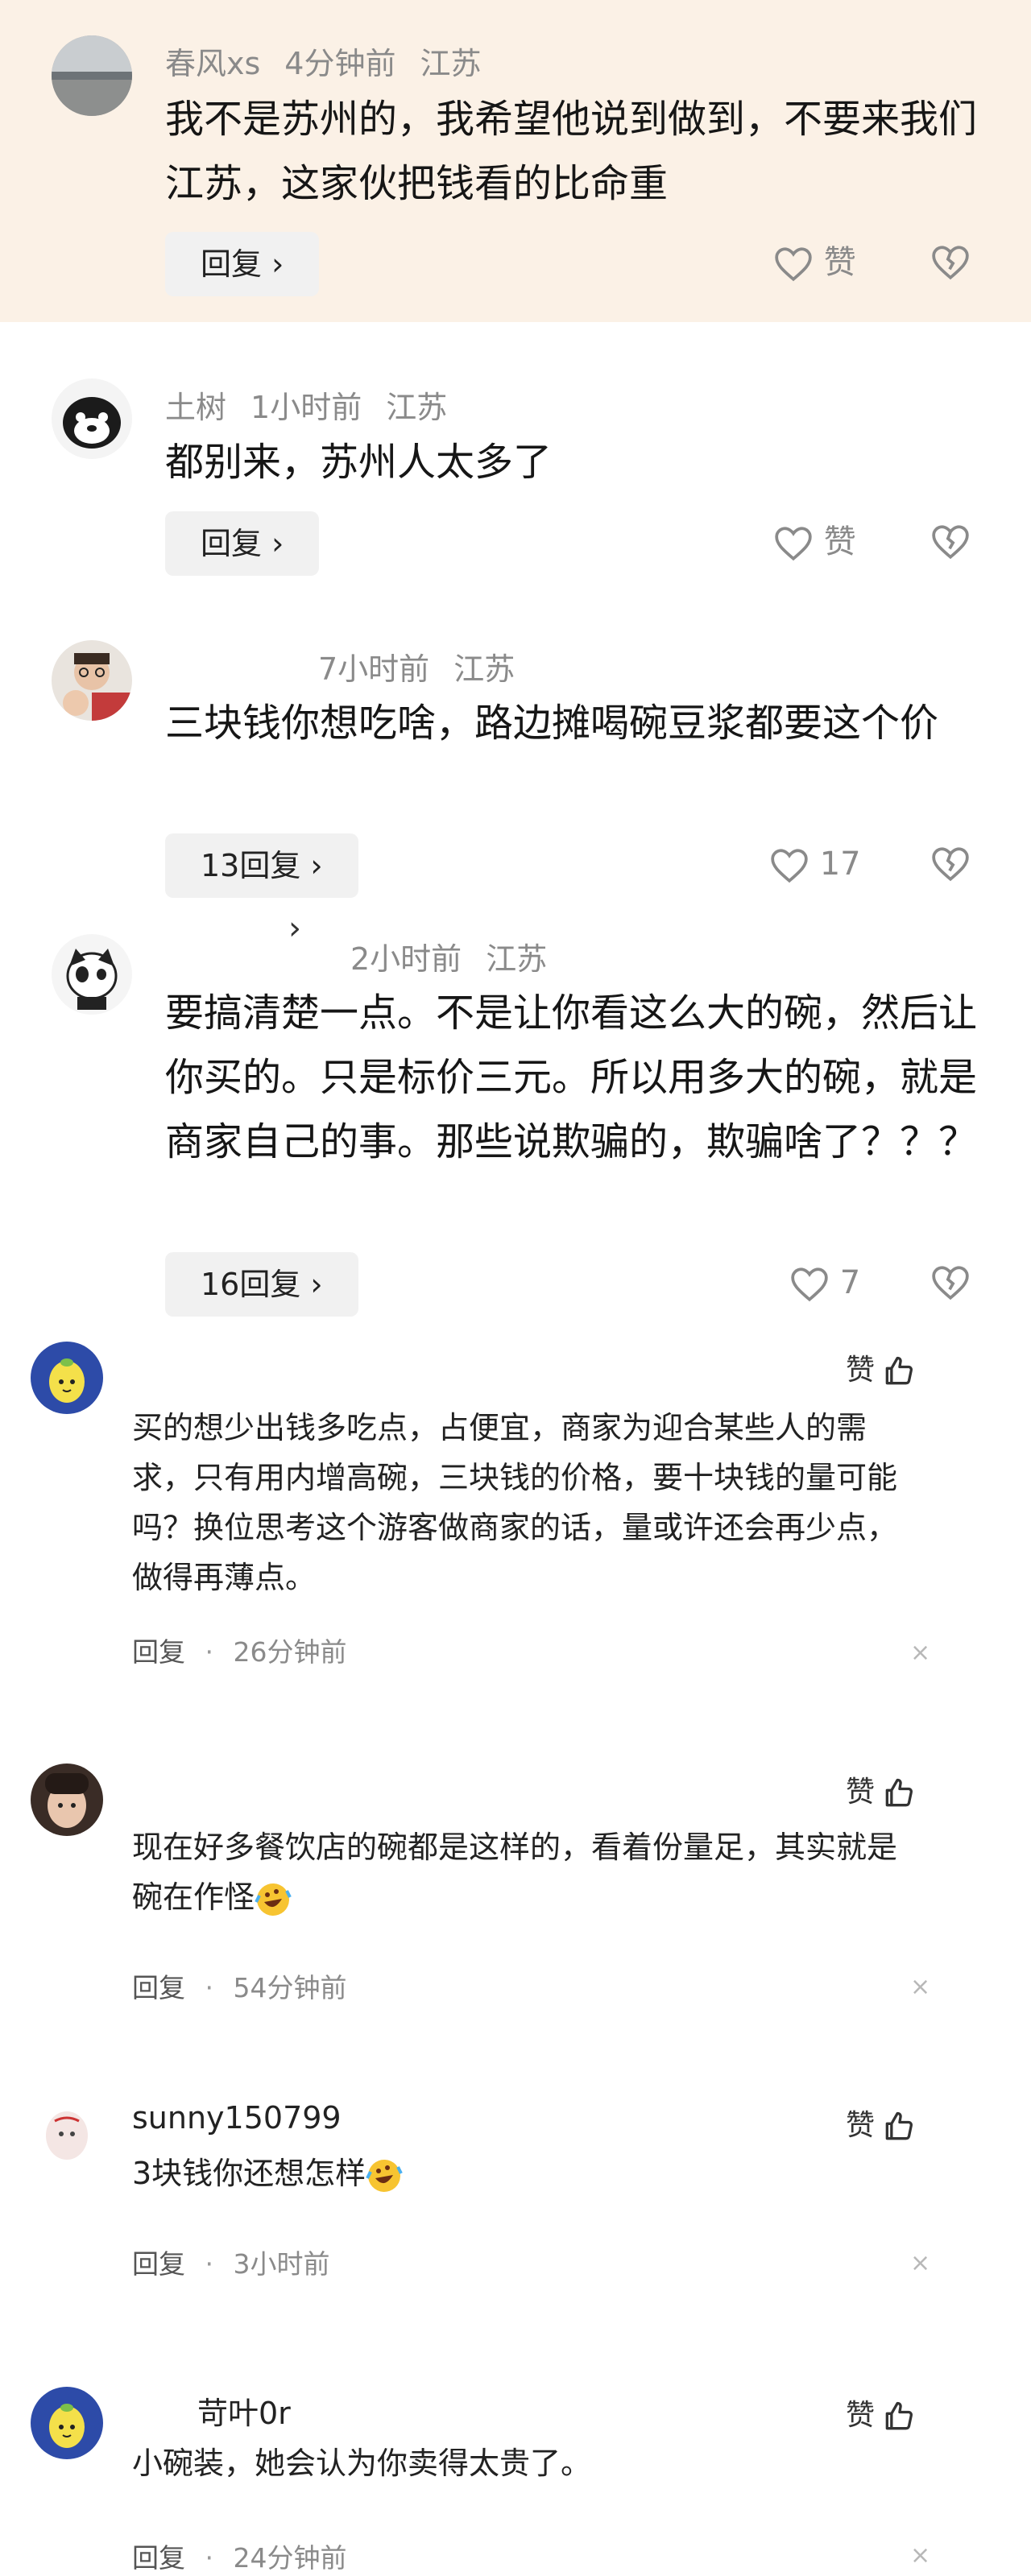 This screenshot has width=1031, height=2576. Describe the element at coordinates (526, 2173) in the screenshot. I see `comment-text: 3块钱你还想怎样` at that location.